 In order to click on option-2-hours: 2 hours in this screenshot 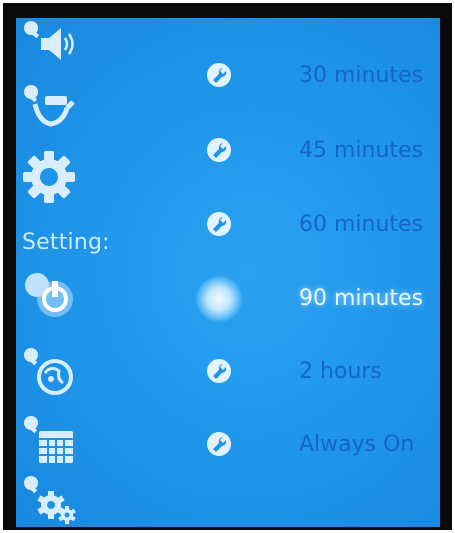, I will do `click(340, 371)`.